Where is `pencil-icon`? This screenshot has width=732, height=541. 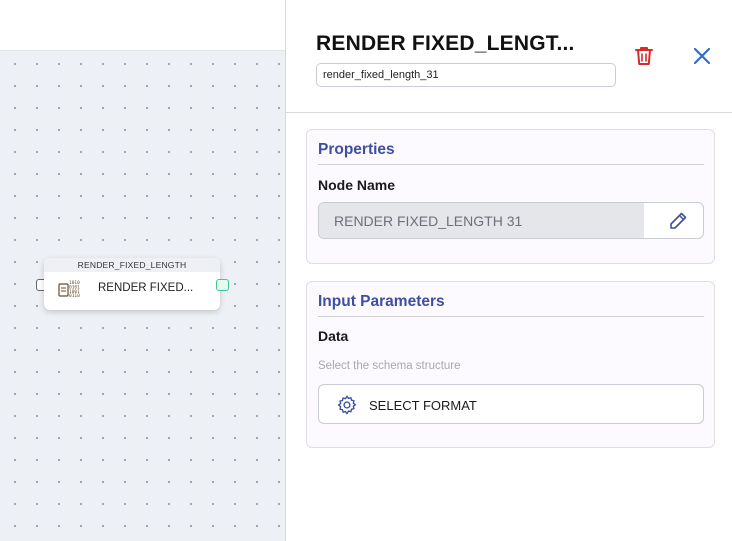 pencil-icon is located at coordinates (678, 221).